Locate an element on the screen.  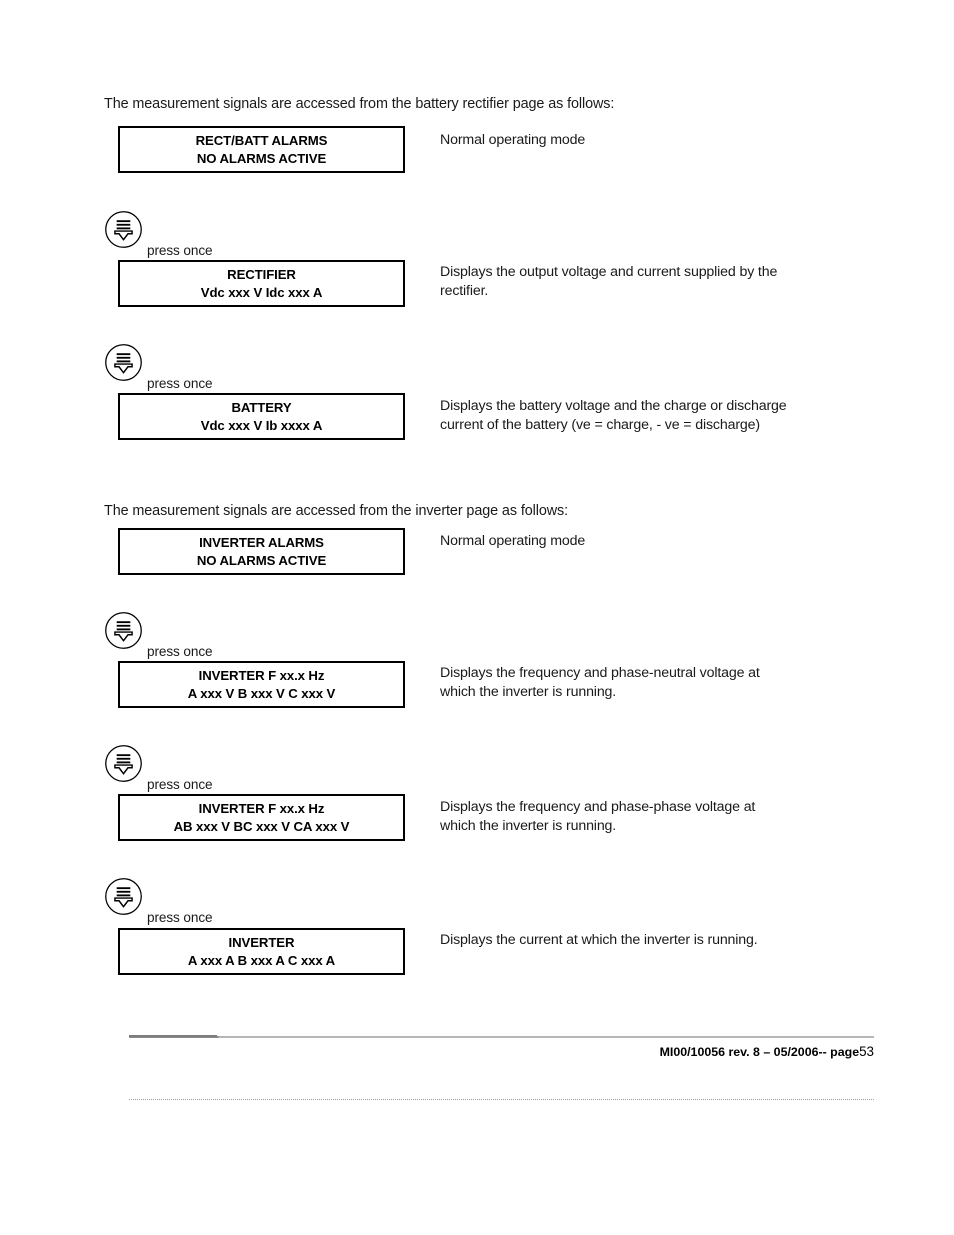
lcd-line-1: RECT/BATT ALARMS is located at coordinates (261, 140).